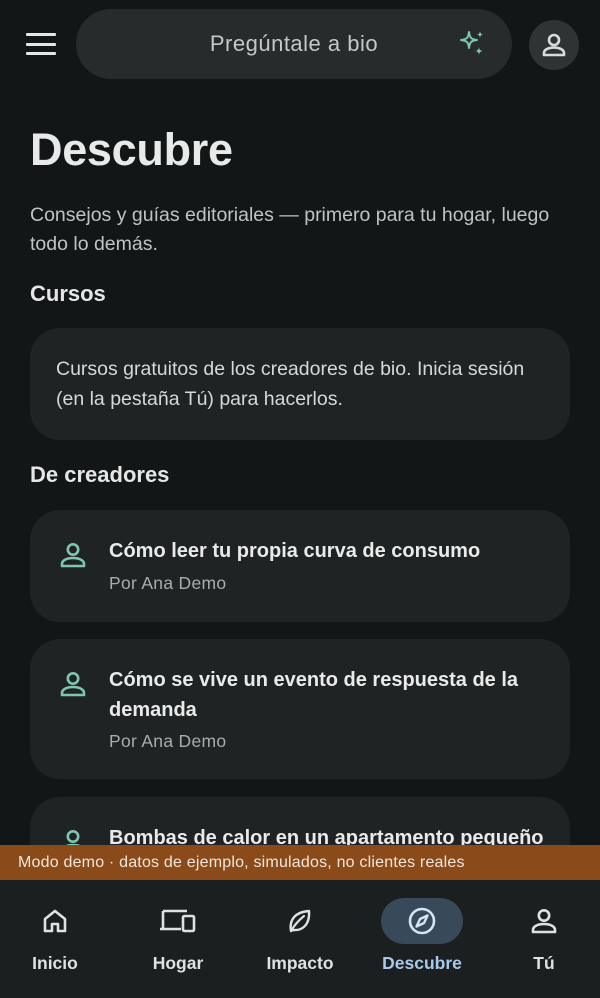  Describe the element at coordinates (131, 149) in the screenshot. I see `page-title: Descubre` at that location.